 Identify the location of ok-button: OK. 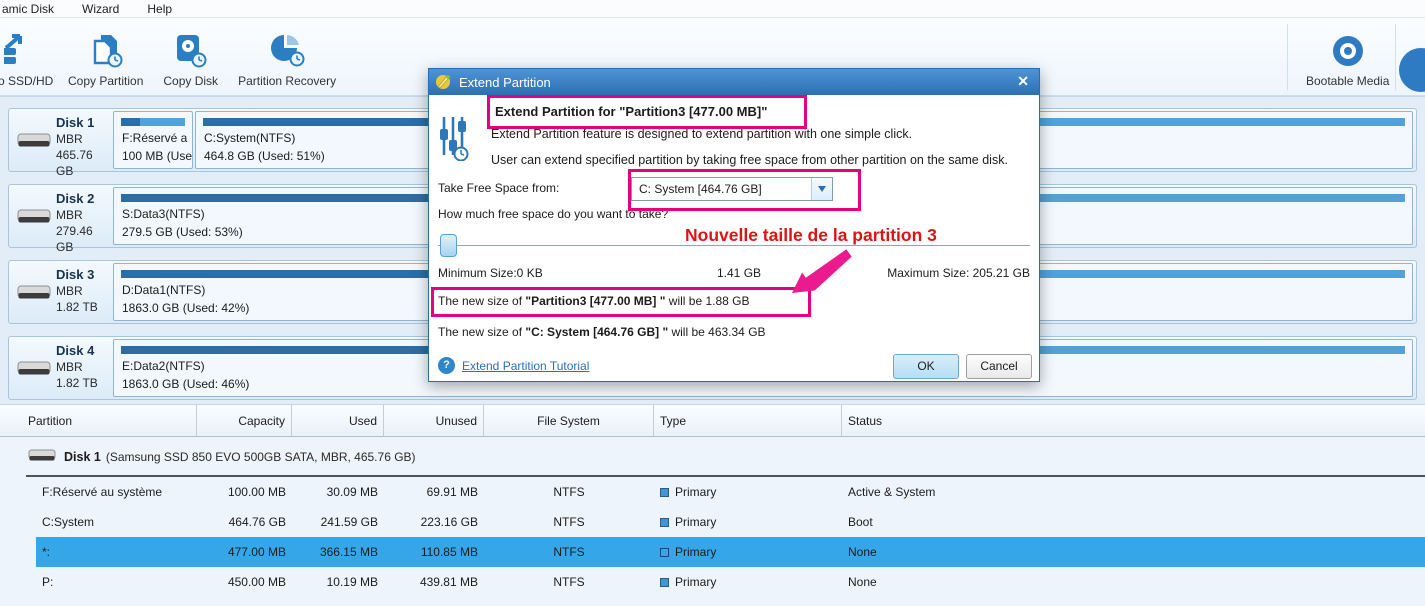
(926, 366).